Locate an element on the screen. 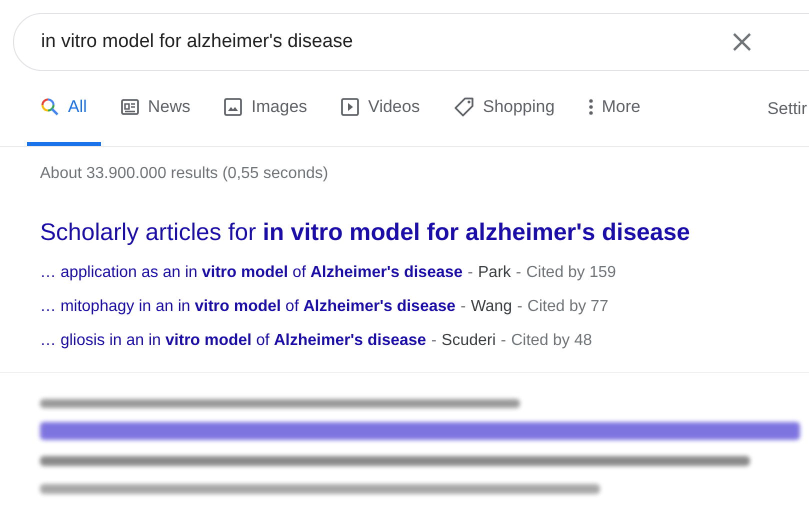 Image resolution: width=809 pixels, height=505 pixels. article-link: … application as an in vitro model of Alzheimer's disease is located at coordinates (251, 273).